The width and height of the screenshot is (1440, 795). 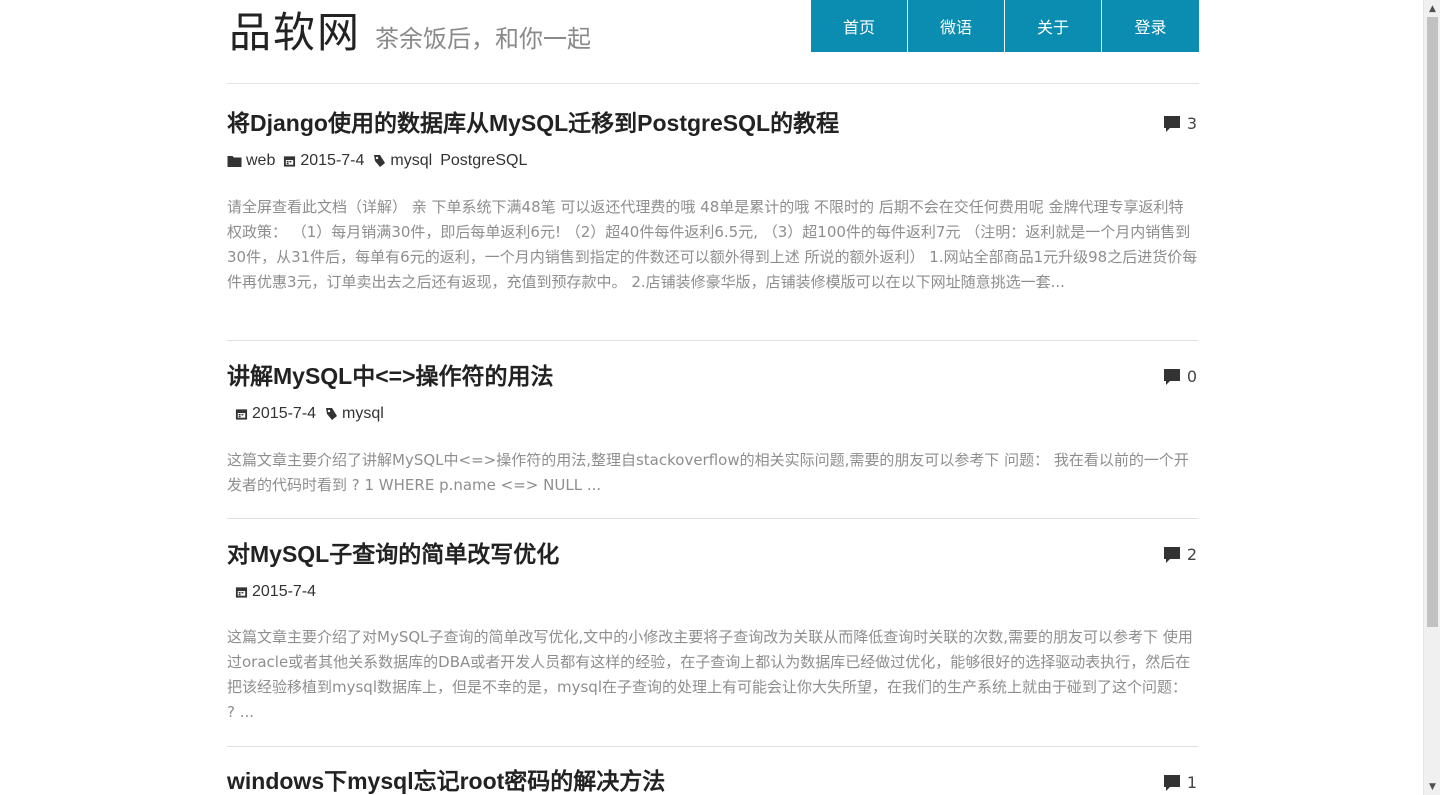 What do you see at coordinates (1191, 554) in the screenshot?
I see `comment-count-value: 2` at bounding box center [1191, 554].